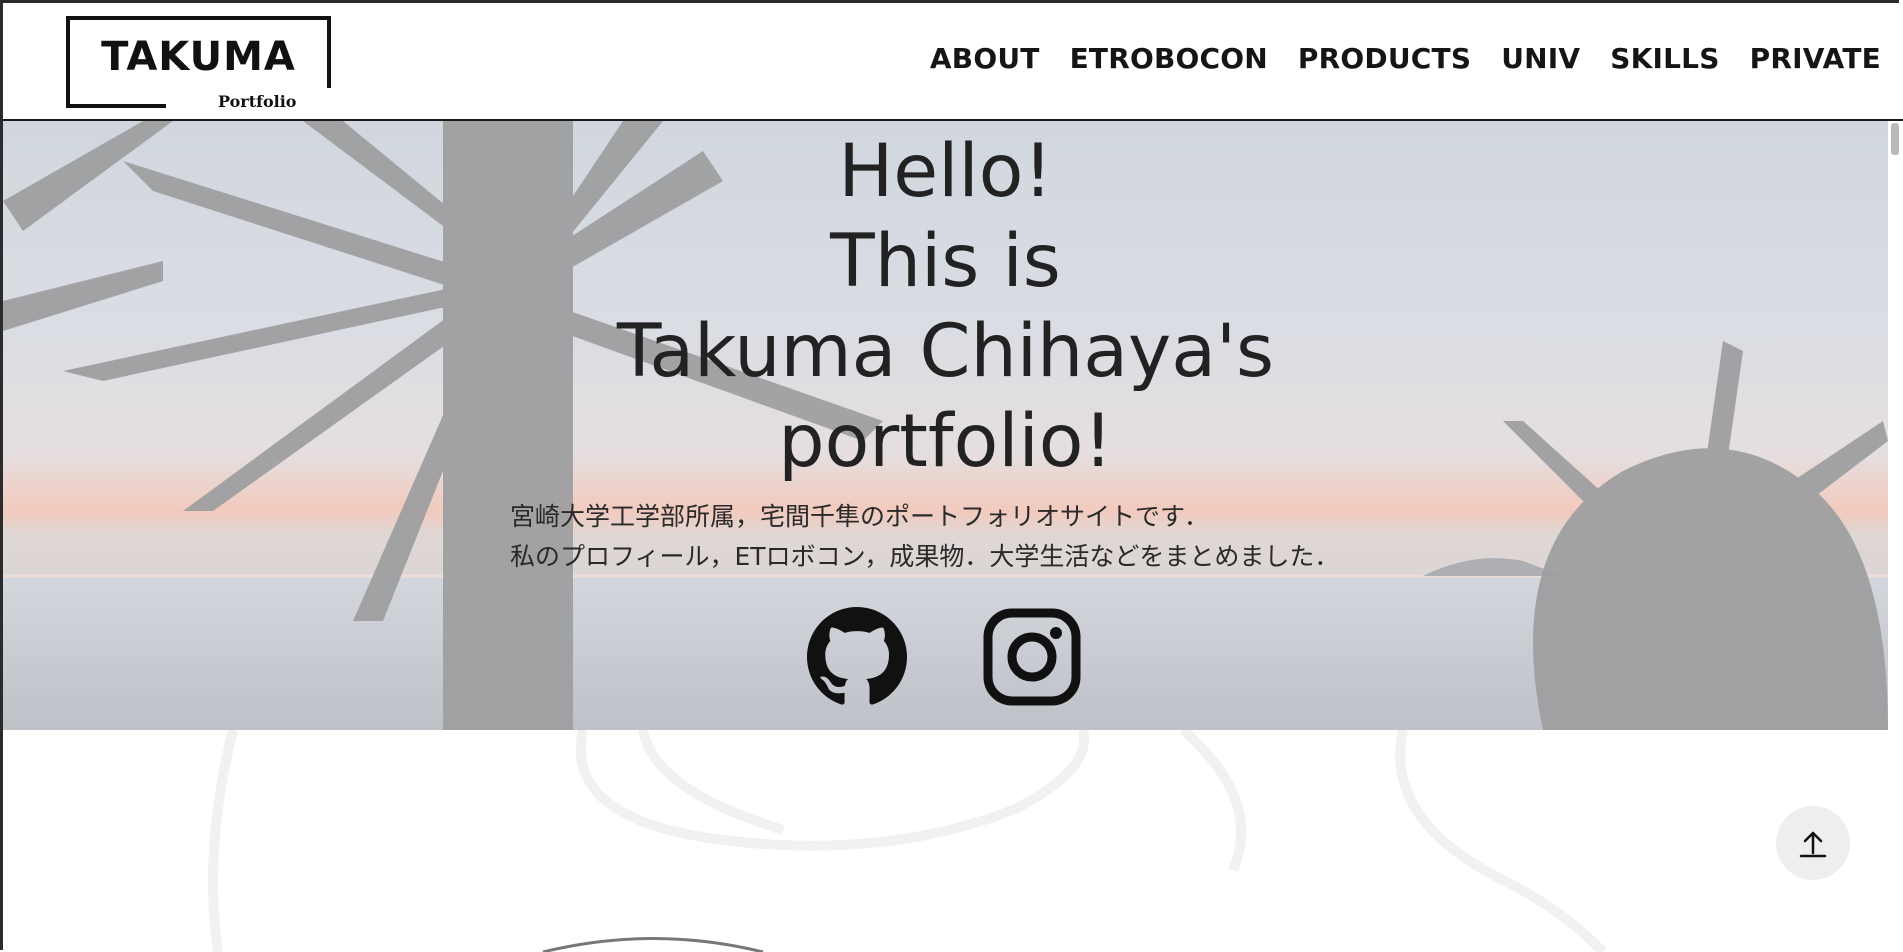 The height and width of the screenshot is (952, 1903). What do you see at coordinates (945, 351) in the screenshot?
I see `hero-title-line: Takuma Chihaya's` at bounding box center [945, 351].